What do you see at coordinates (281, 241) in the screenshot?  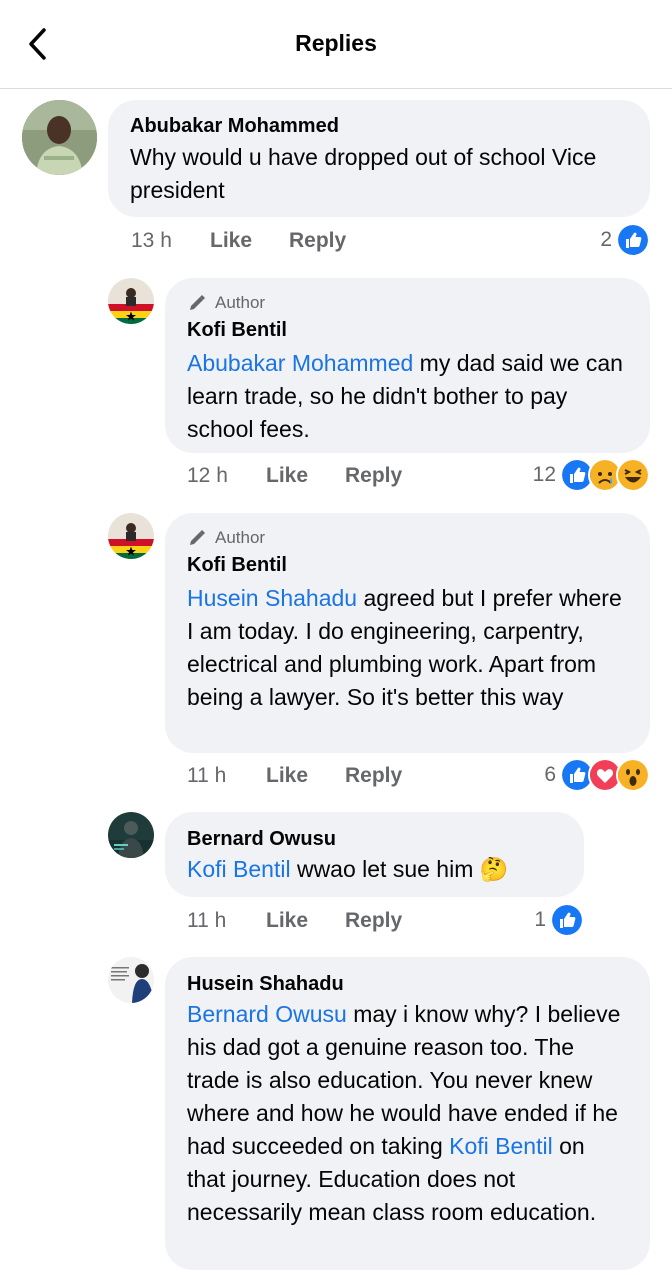 I see `comment-actions: 13 h Like Reply` at bounding box center [281, 241].